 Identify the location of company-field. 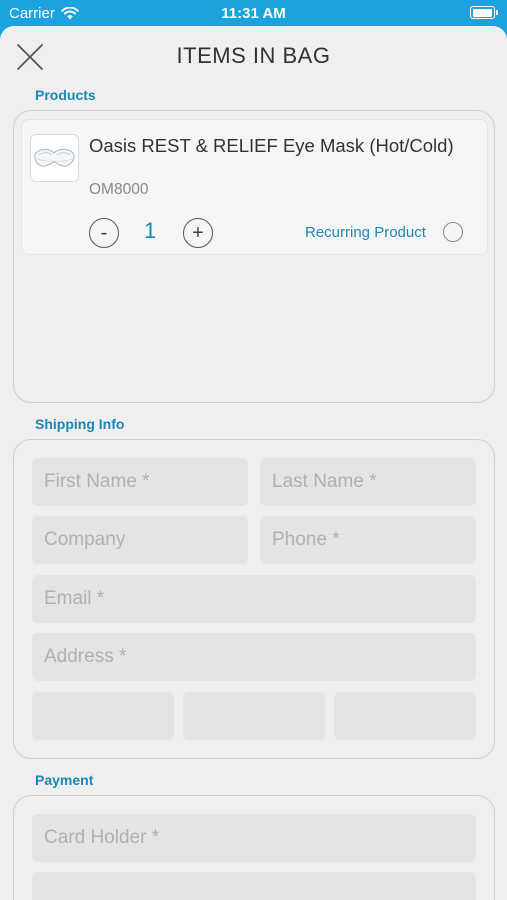
(140, 540).